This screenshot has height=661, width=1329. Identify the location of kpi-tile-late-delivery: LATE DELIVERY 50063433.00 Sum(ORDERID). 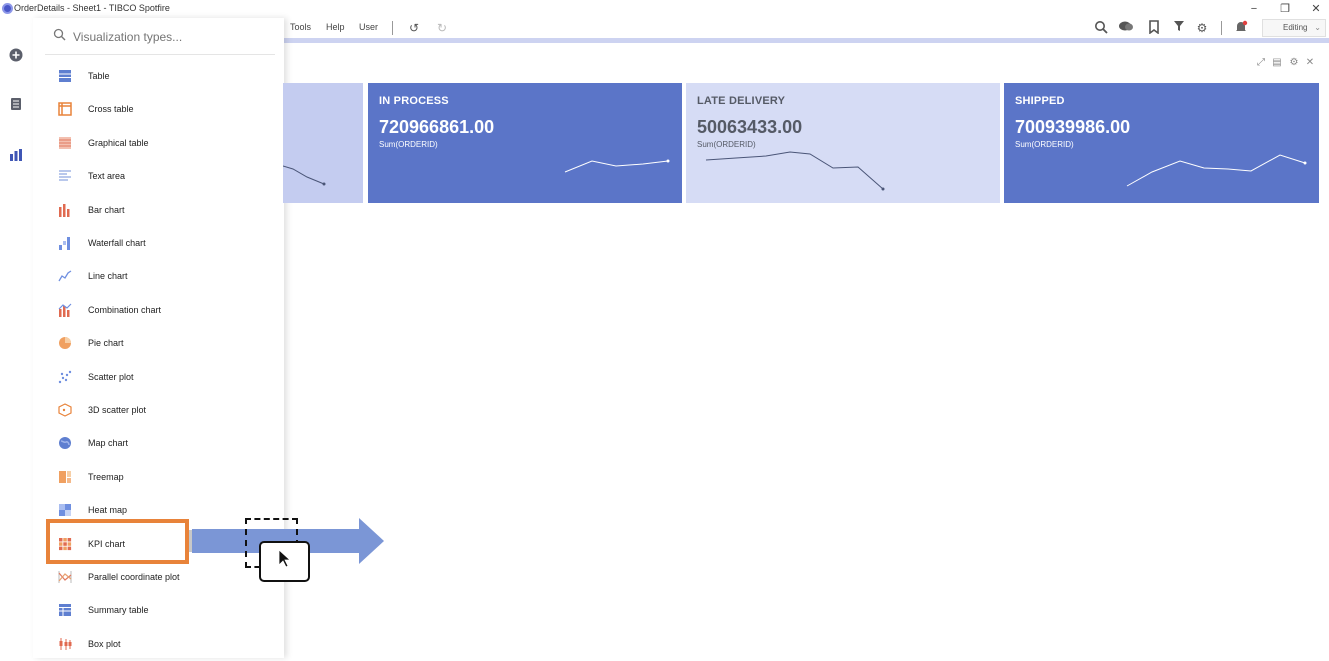
(843, 143).